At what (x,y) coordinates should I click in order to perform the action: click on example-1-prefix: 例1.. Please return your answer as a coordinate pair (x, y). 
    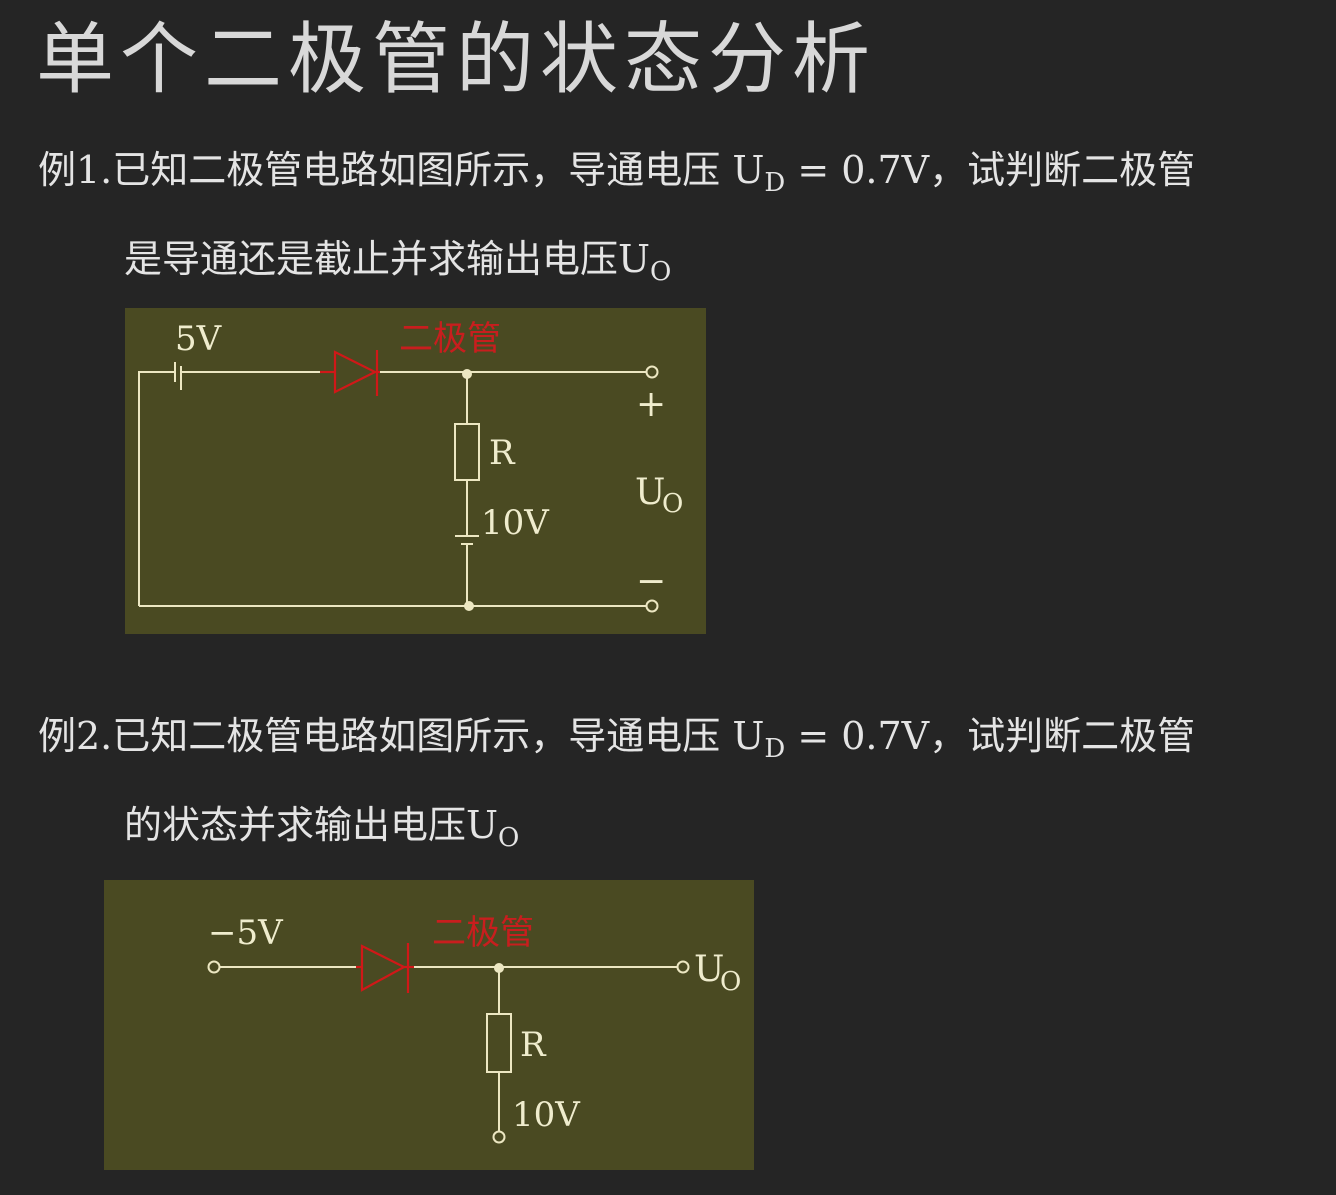
    Looking at the image, I should click on (75, 170).